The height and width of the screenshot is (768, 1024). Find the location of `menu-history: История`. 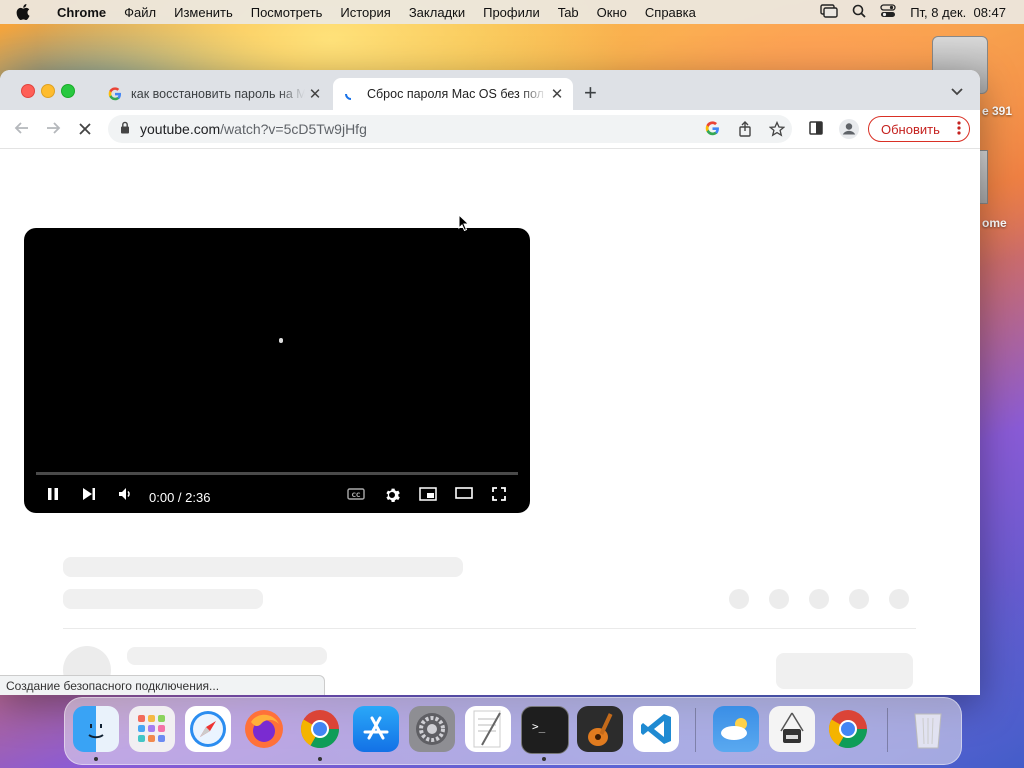

menu-history: История is located at coordinates (365, 12).